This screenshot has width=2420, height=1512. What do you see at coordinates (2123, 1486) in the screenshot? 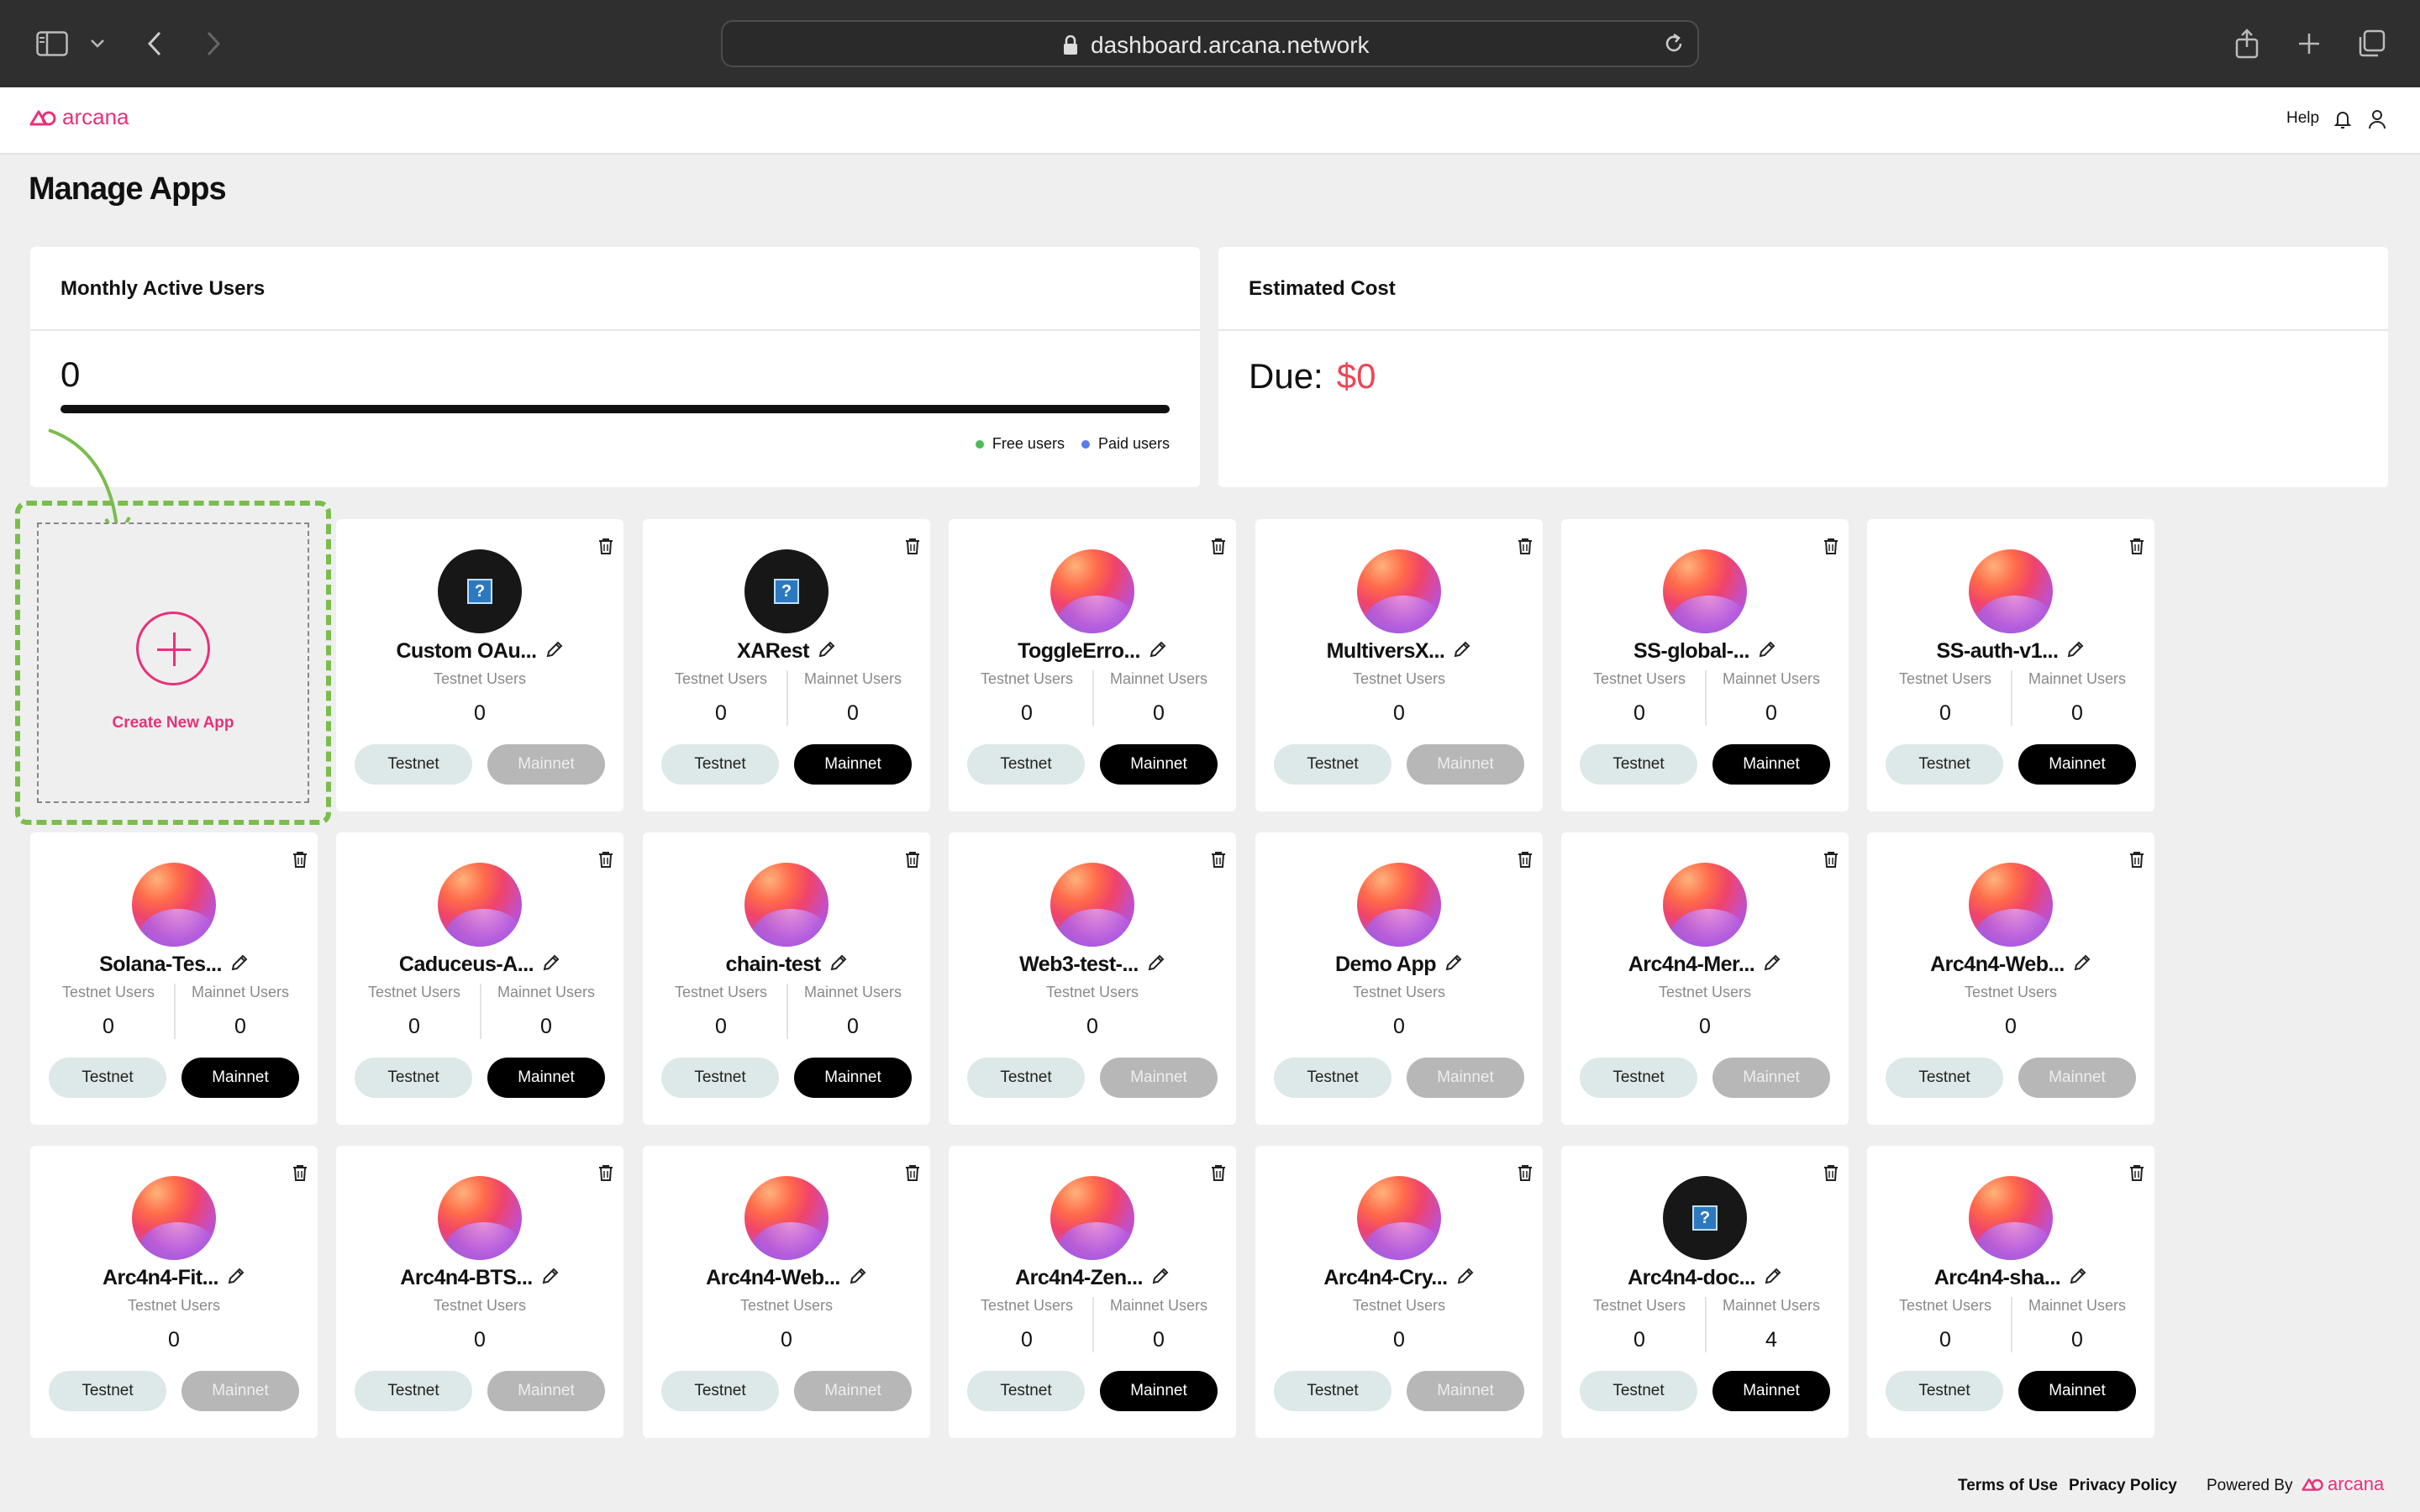
I see `privacy-link: Privacy Policy` at bounding box center [2123, 1486].